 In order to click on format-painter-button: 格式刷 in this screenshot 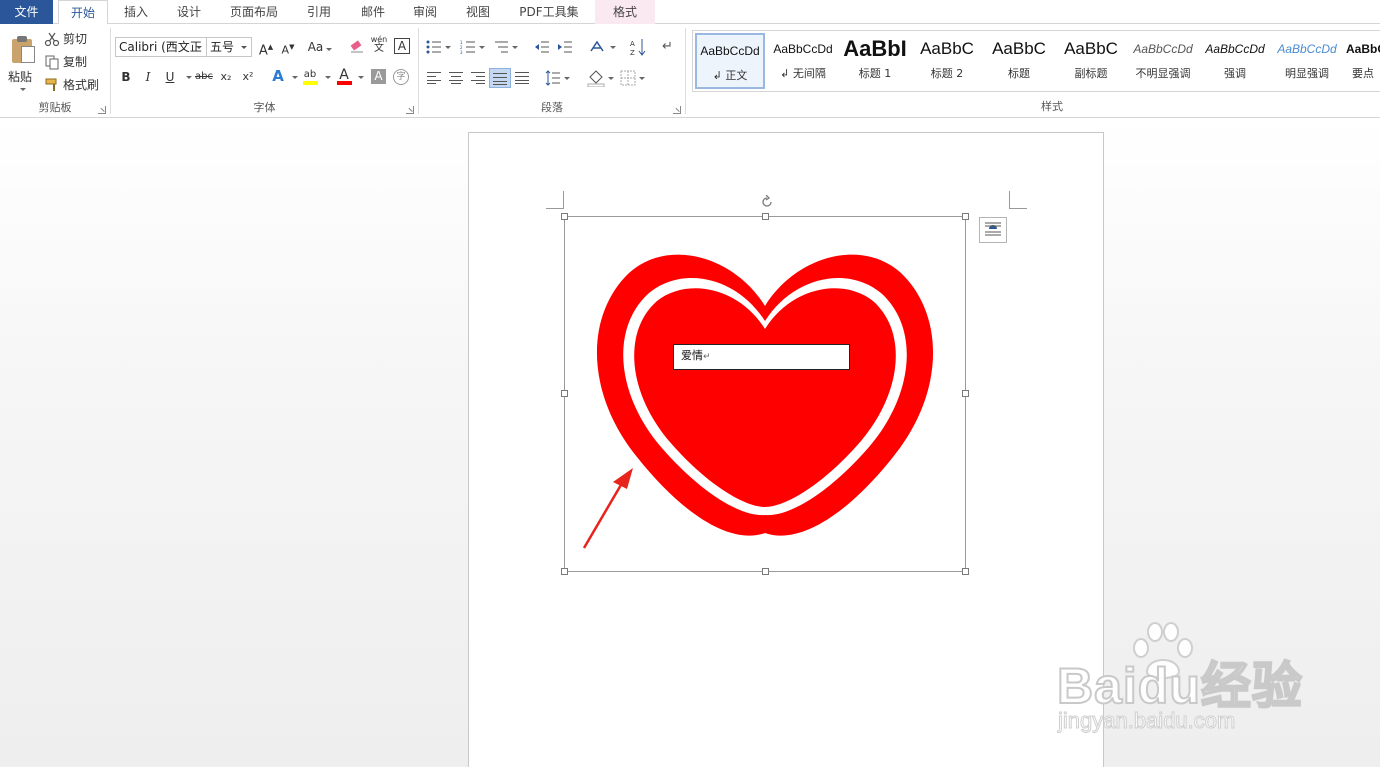, I will do `click(71, 84)`.